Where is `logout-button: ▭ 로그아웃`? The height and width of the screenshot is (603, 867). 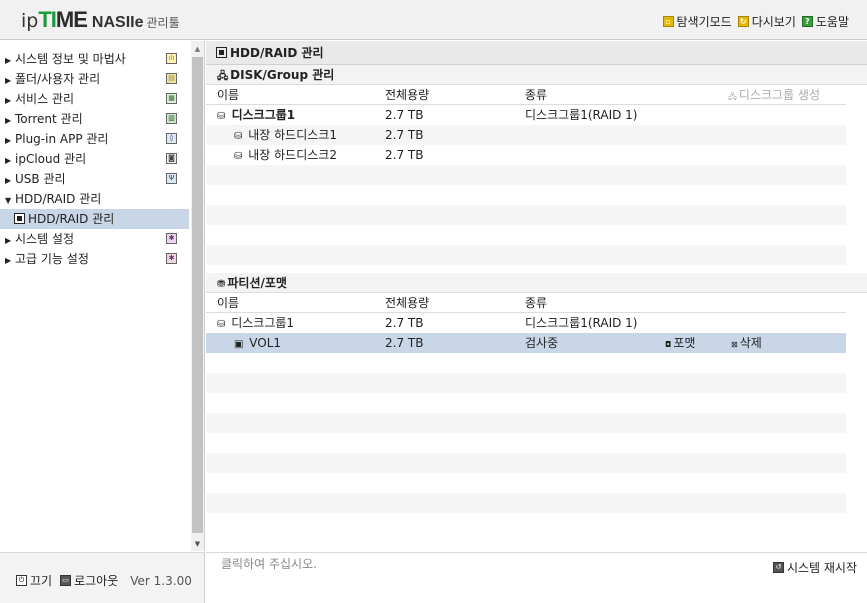 logout-button: ▭ 로그아웃 is located at coordinates (89, 580).